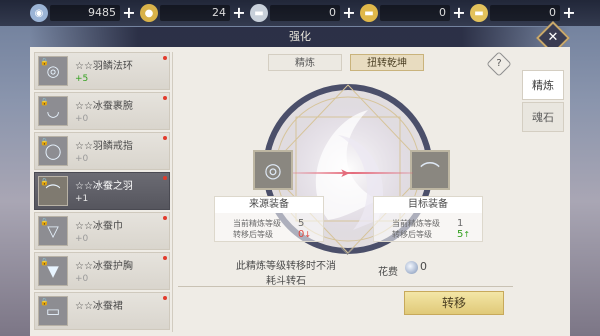  I want to click on equipment-thumbnail: 🔒 ▽, so click(53, 231).